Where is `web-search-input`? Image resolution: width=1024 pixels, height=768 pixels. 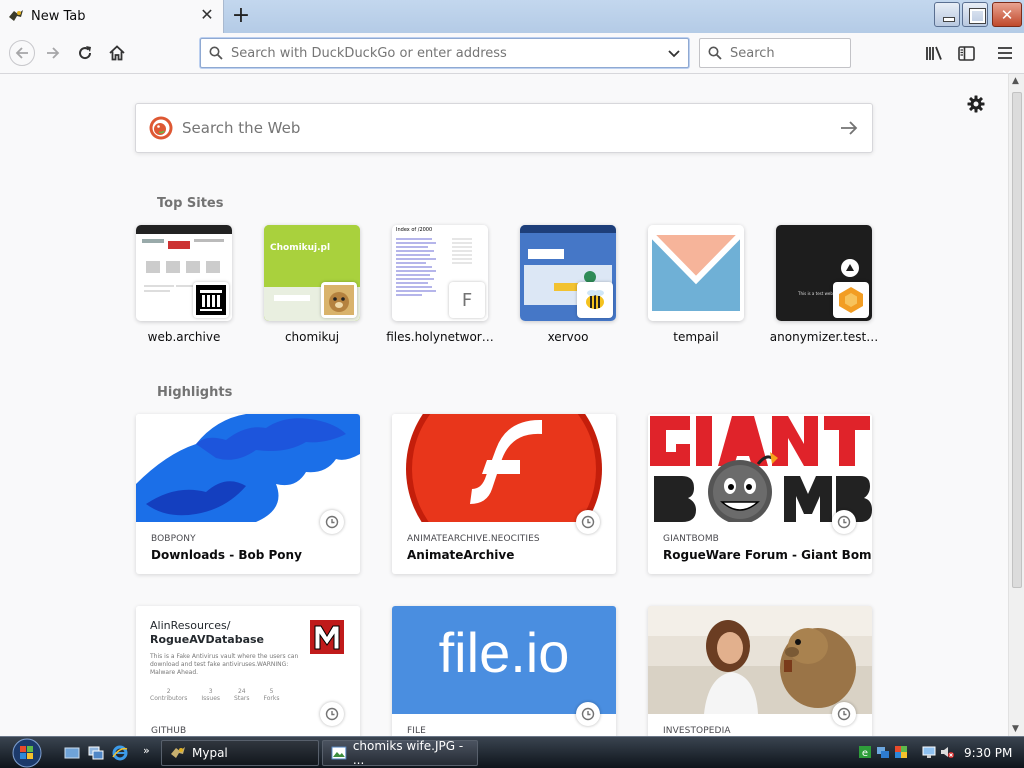 web-search-input is located at coordinates (492, 128).